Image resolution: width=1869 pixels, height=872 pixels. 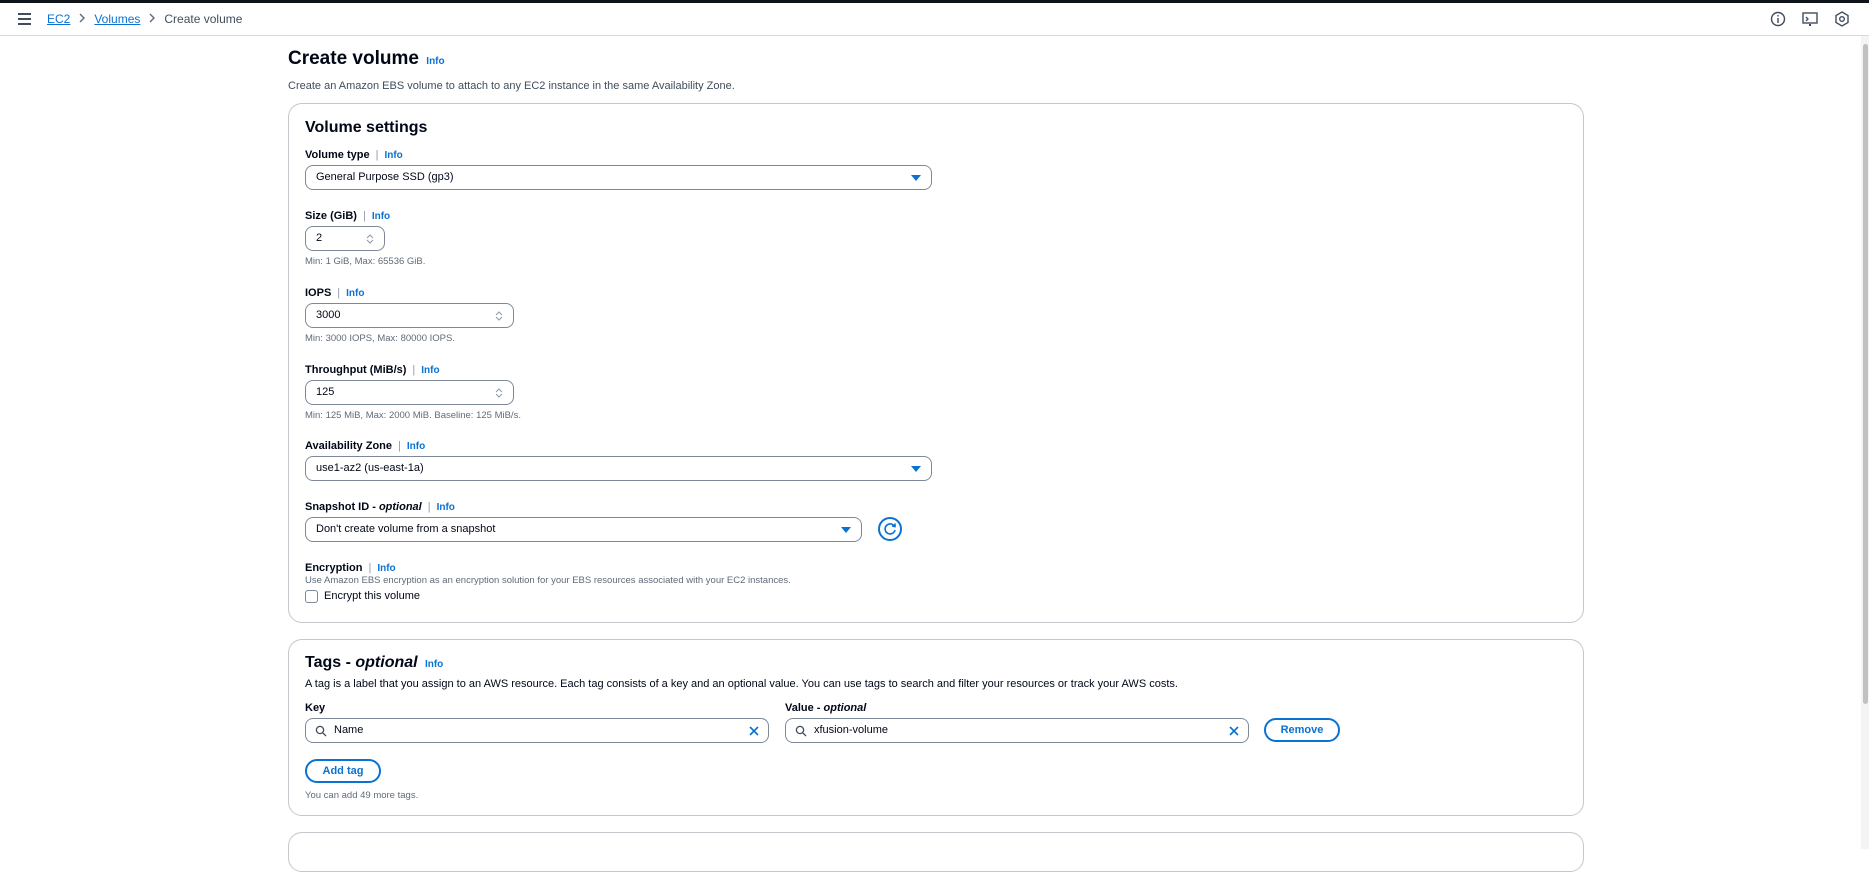 What do you see at coordinates (335, 293) in the screenshot?
I see `iops-label: IOPS | Info` at bounding box center [335, 293].